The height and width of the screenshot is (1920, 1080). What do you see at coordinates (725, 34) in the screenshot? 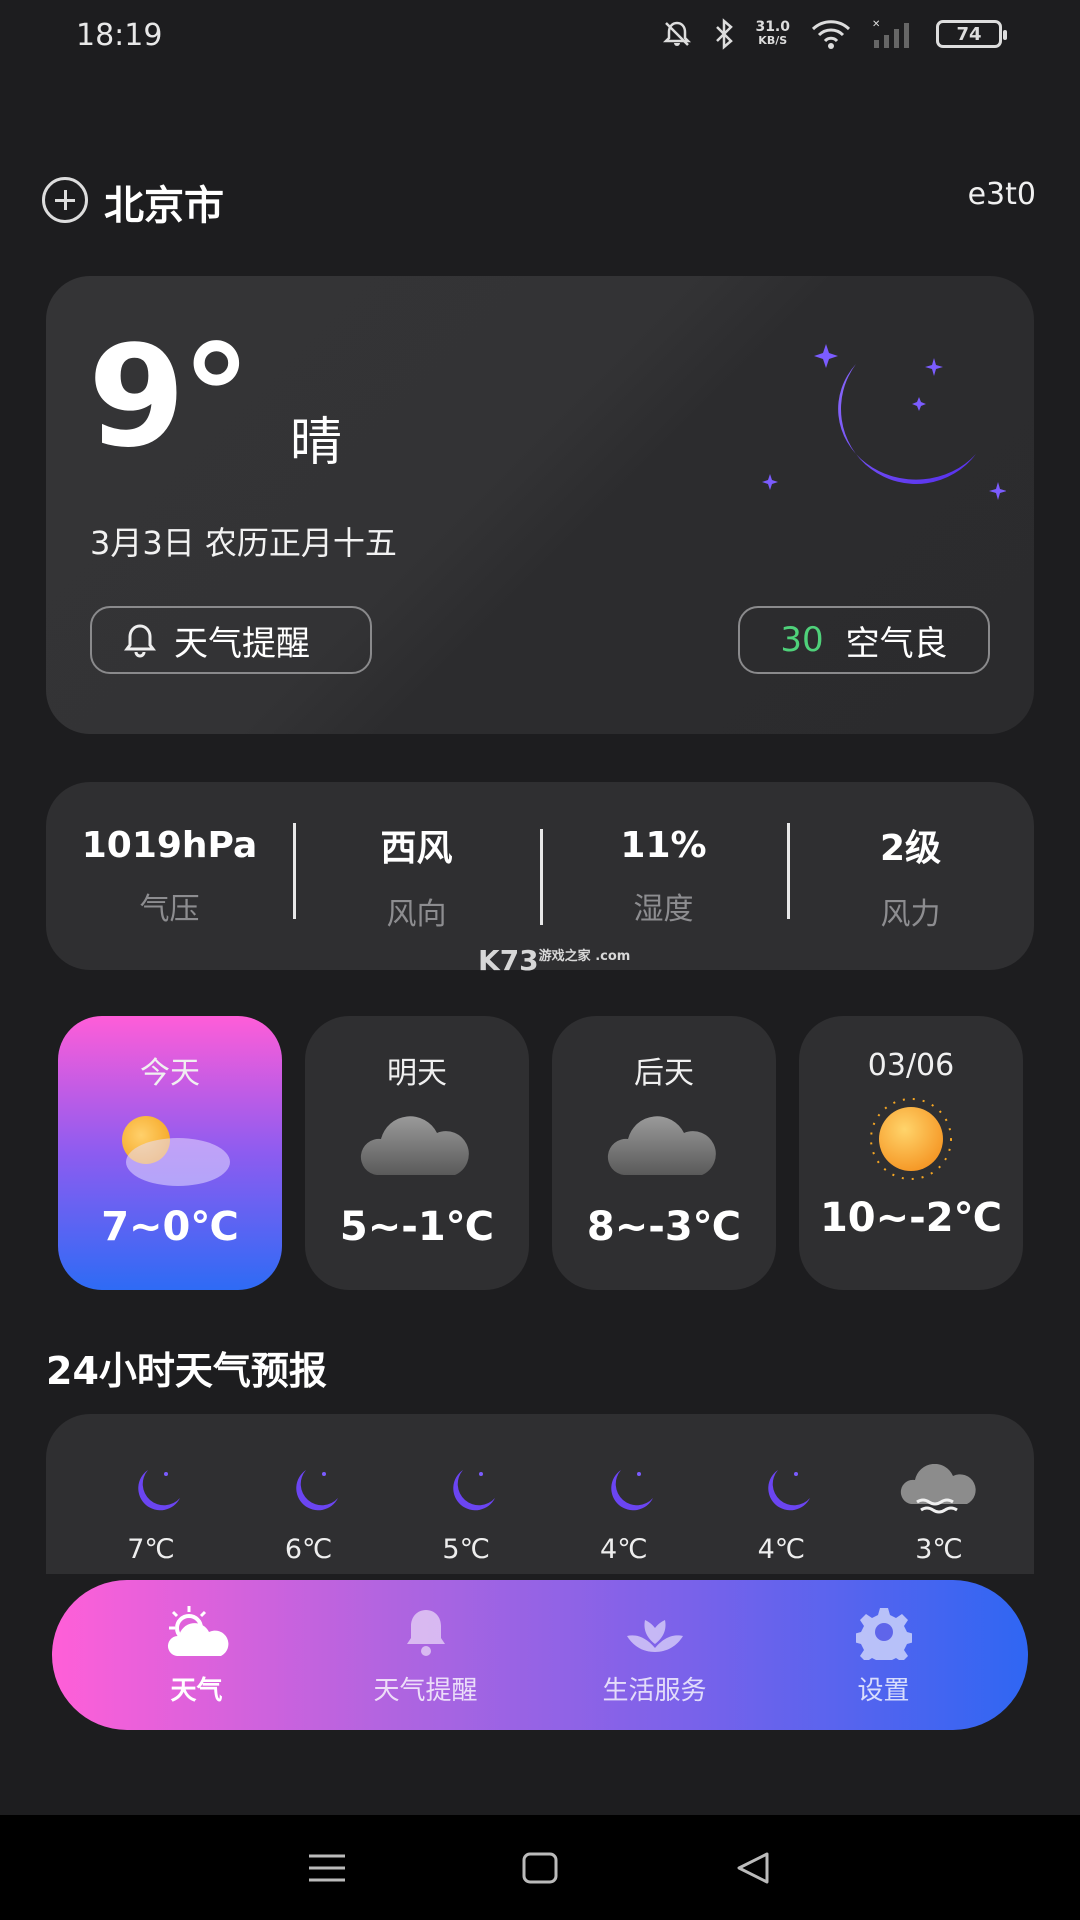
I see `bluetooth-icon` at bounding box center [725, 34].